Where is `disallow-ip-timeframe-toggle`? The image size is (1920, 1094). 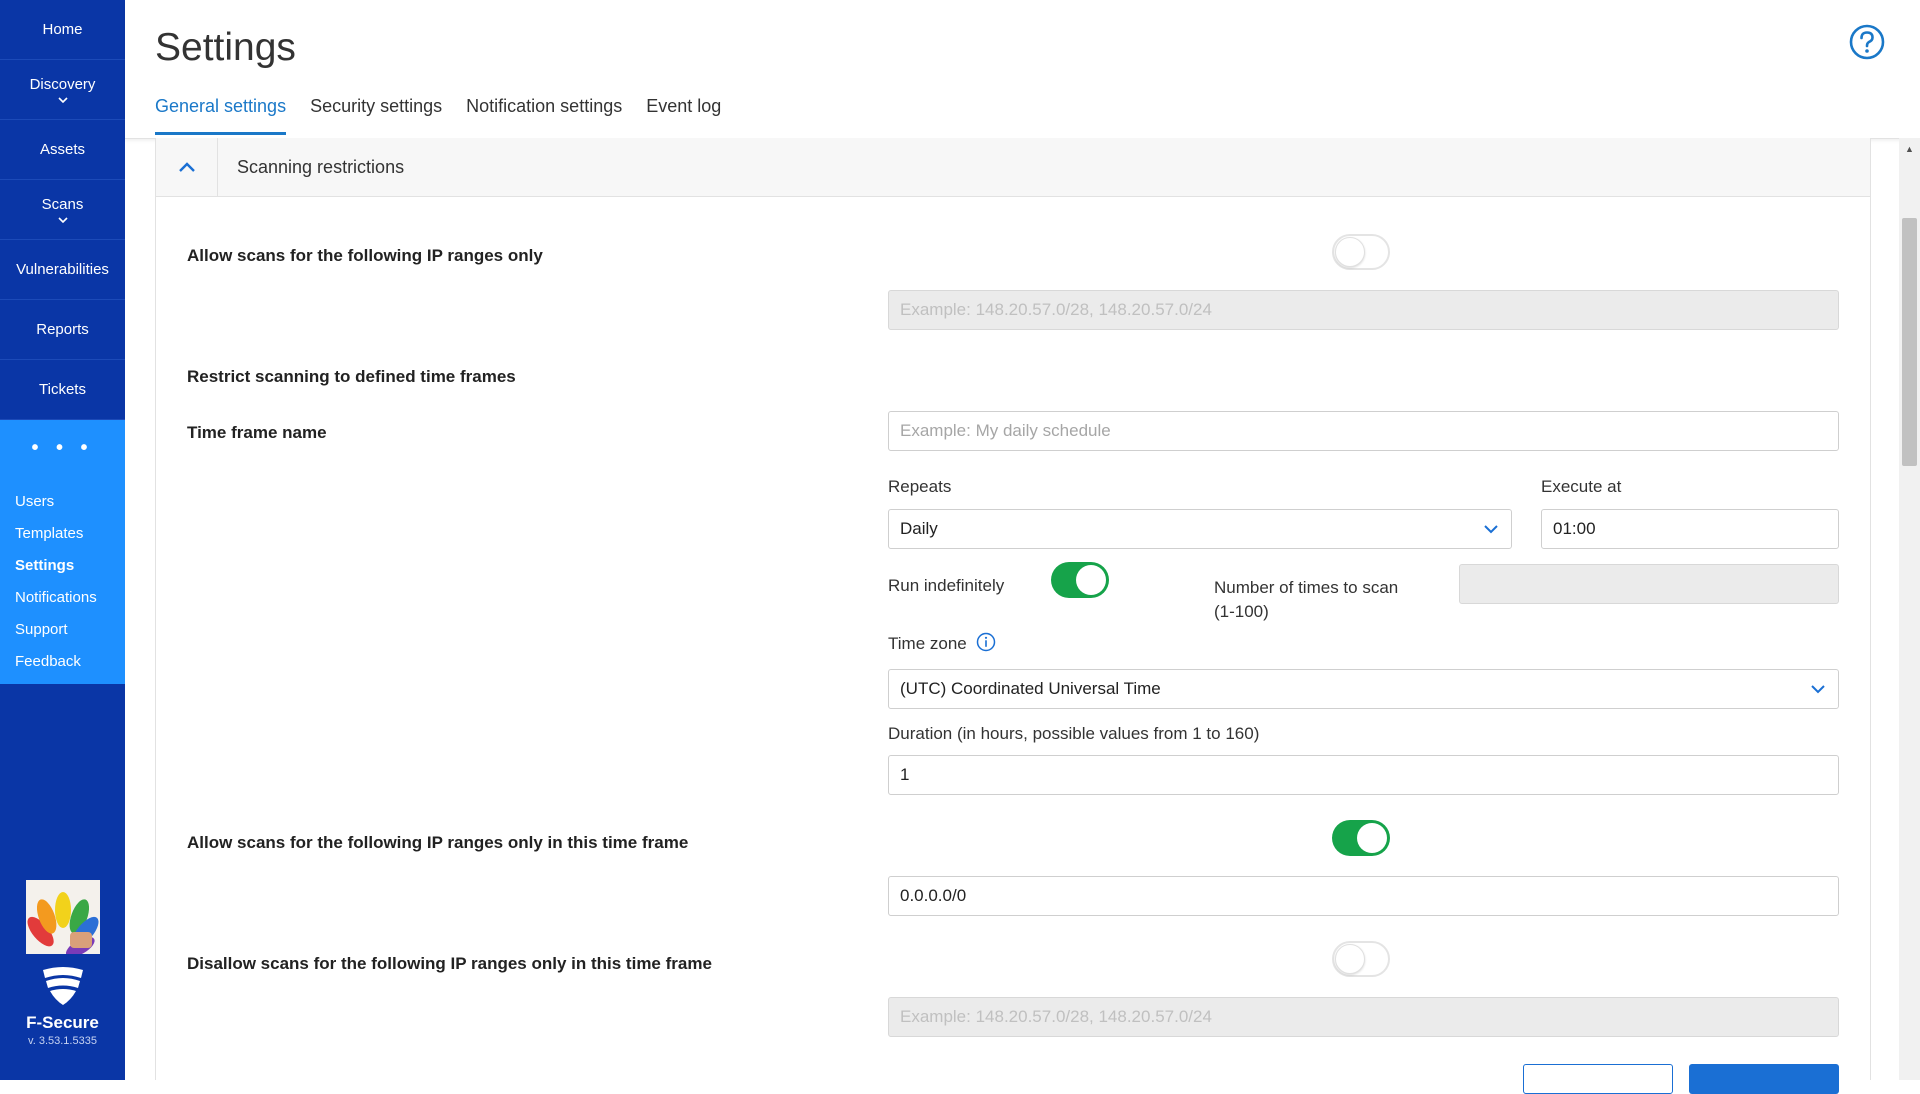
disallow-ip-timeframe-toggle is located at coordinates (1361, 959).